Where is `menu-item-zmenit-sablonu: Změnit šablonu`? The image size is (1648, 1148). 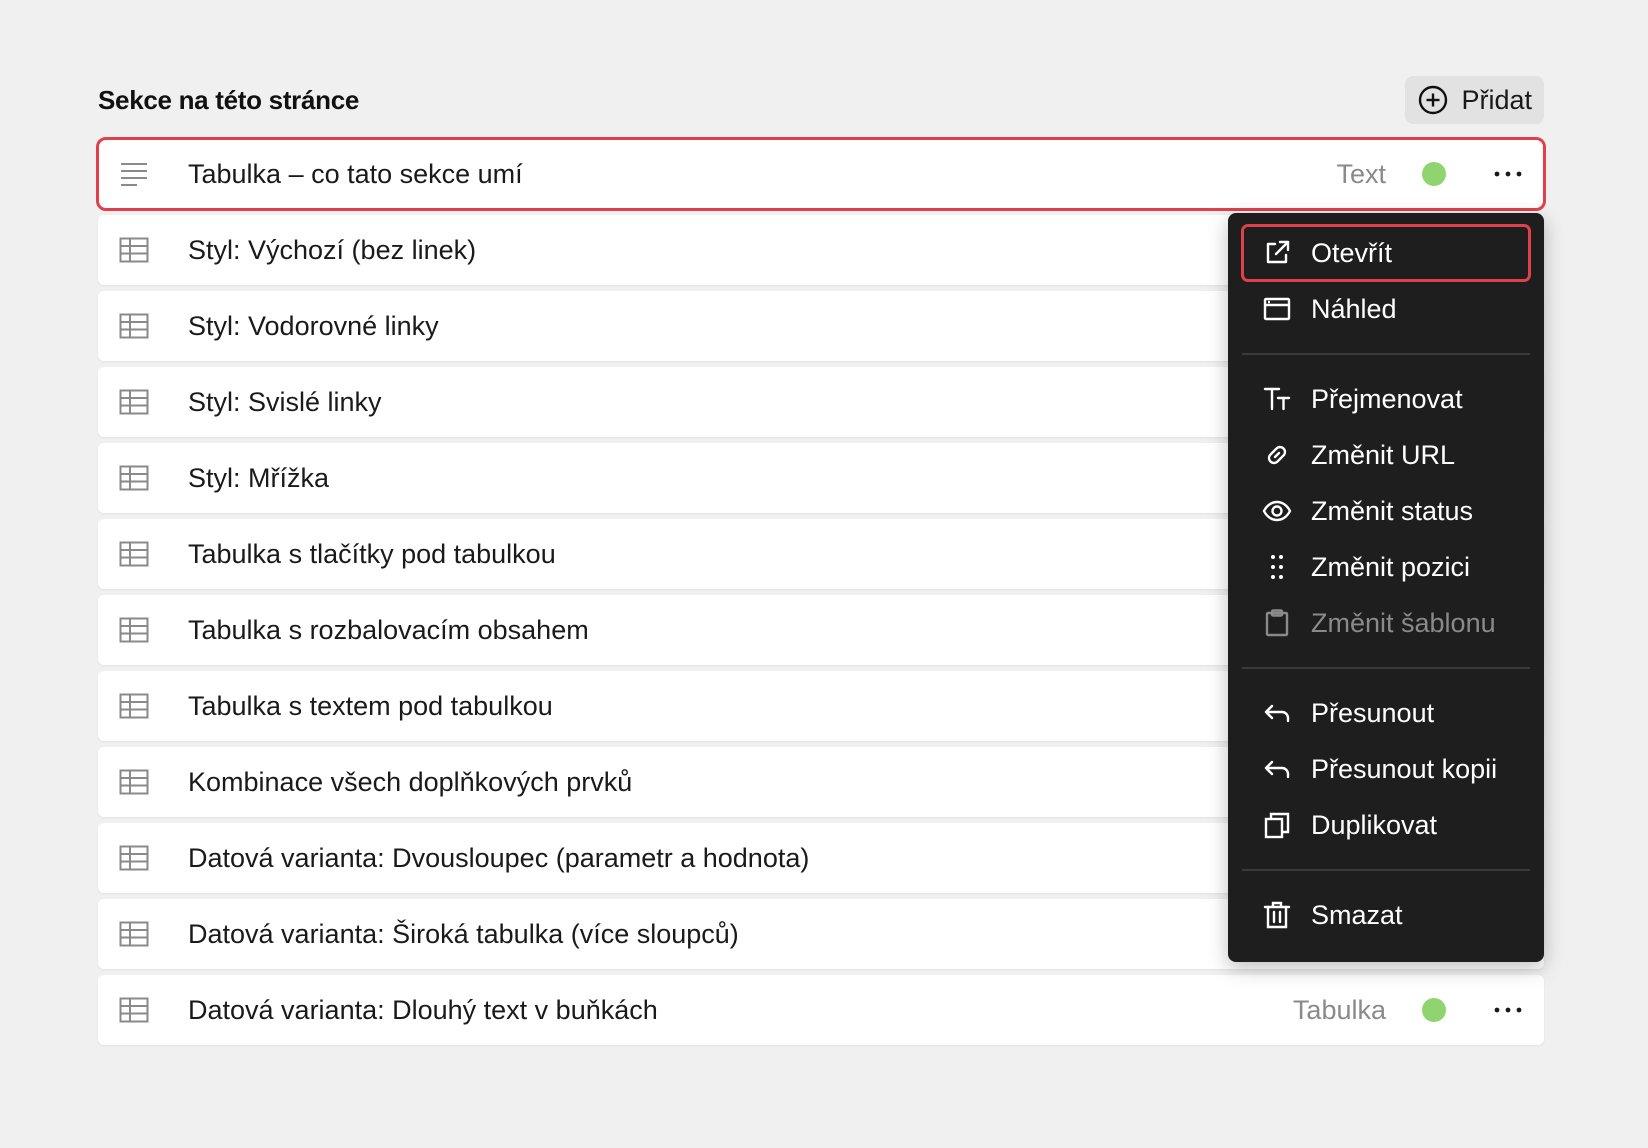 menu-item-zmenit-sablonu: Změnit šablonu is located at coordinates (1386, 623).